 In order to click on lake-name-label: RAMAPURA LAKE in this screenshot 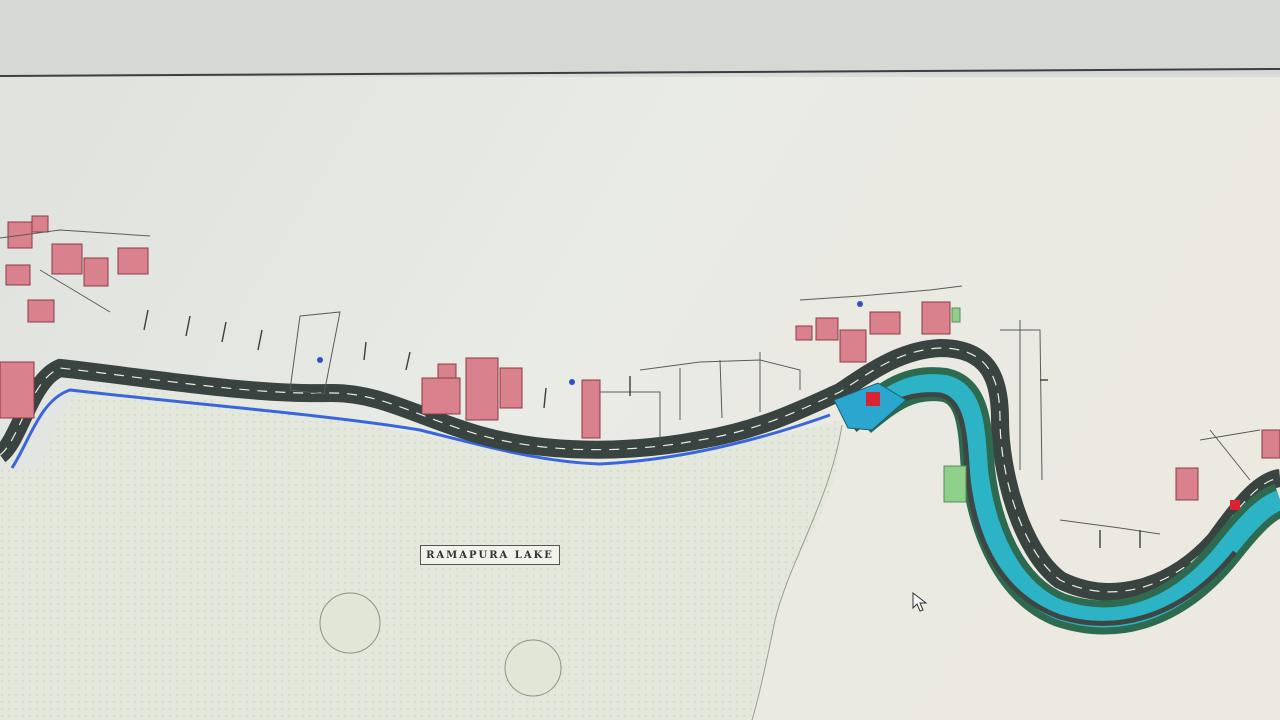, I will do `click(490, 555)`.